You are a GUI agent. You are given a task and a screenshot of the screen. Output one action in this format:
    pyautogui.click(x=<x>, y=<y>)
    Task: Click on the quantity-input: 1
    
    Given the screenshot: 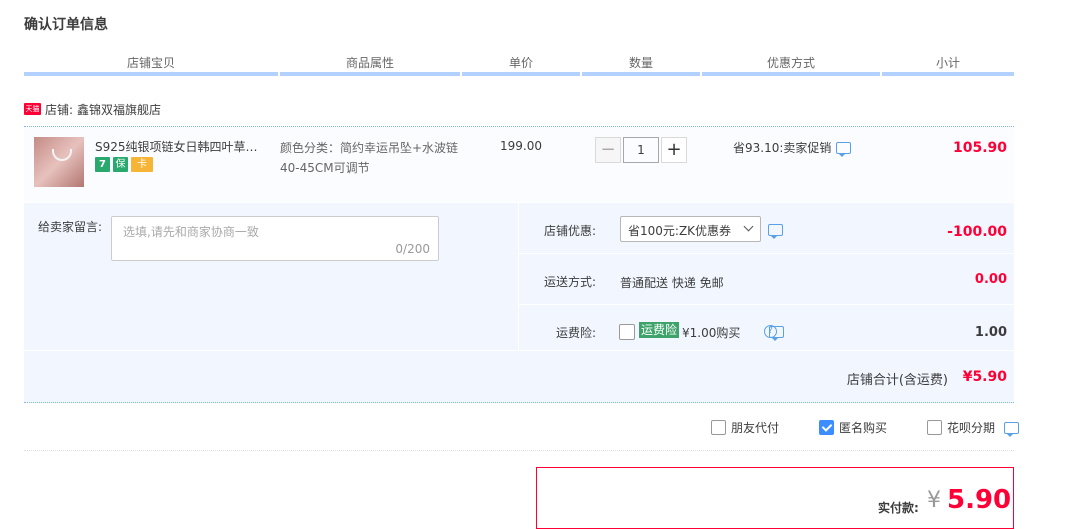 What is the action you would take?
    pyautogui.click(x=641, y=150)
    